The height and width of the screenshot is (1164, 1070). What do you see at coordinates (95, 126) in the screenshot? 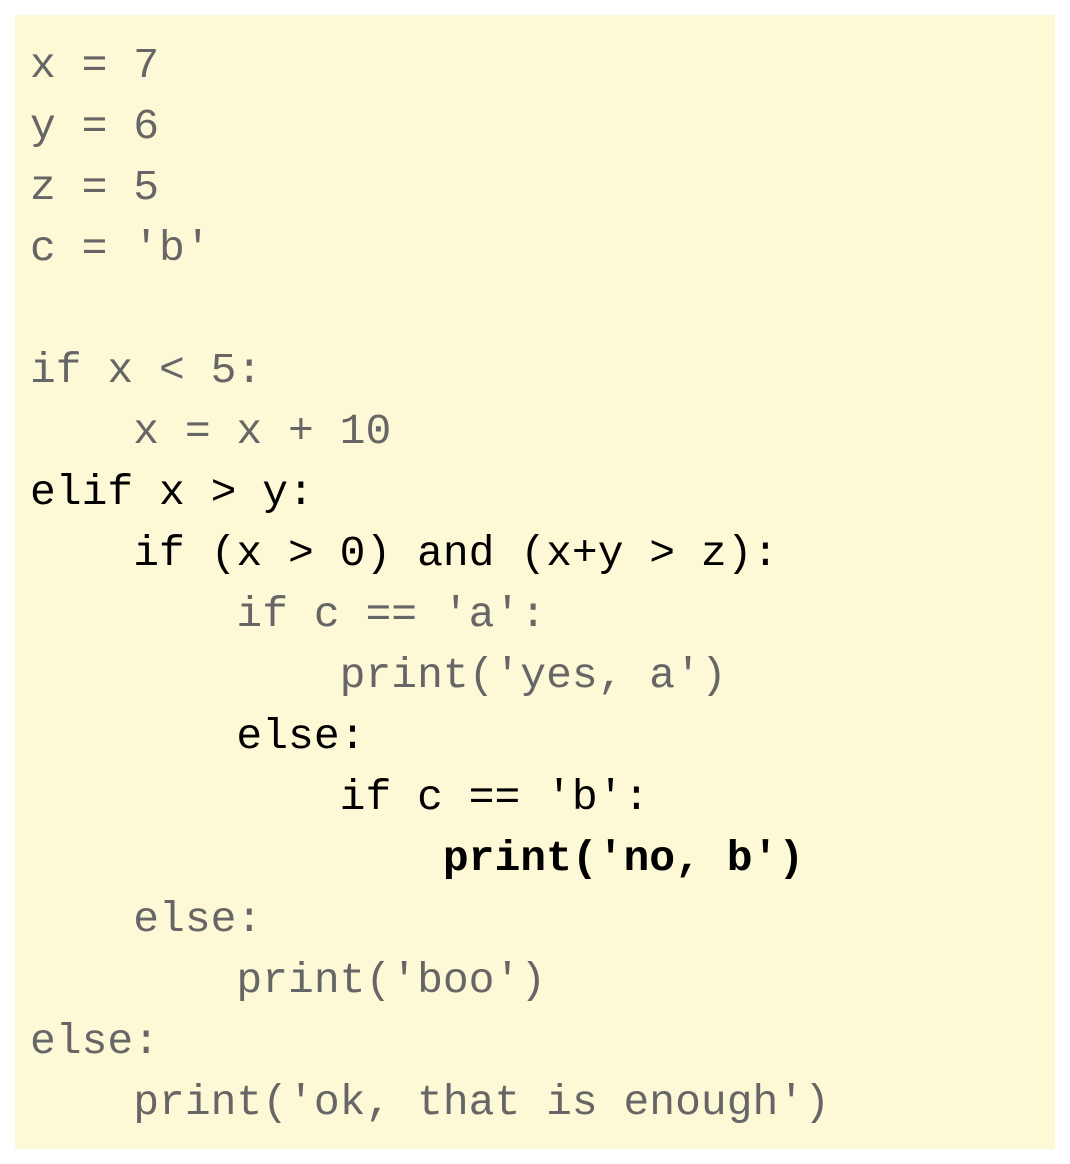
I see `code-line-2: y = 6` at bounding box center [95, 126].